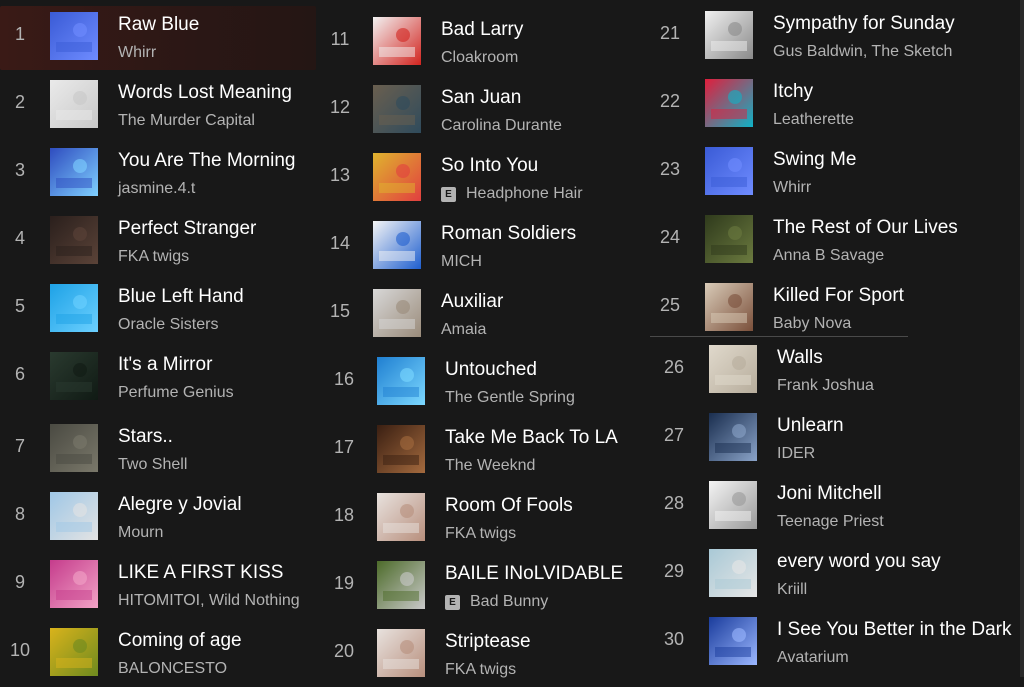 The height and width of the screenshot is (687, 1024). Describe the element at coordinates (158, 106) in the screenshot. I see `track-row: 2 Words Lost Meaning The Murder Capital` at that location.